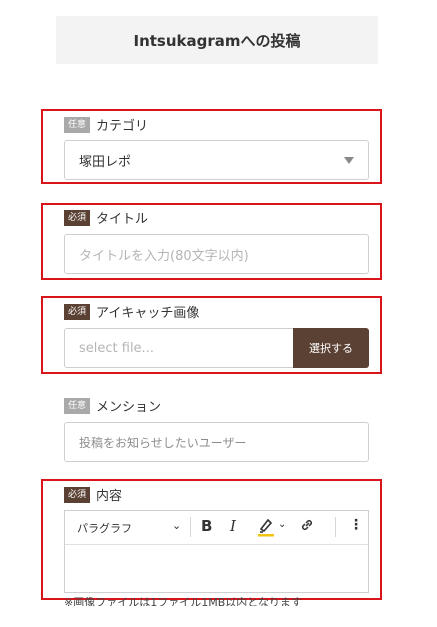 The width and height of the screenshot is (437, 627). What do you see at coordinates (183, 601) in the screenshot?
I see `file-size-note: ※画像ファイルは1ファイル1MB以内となります` at bounding box center [183, 601].